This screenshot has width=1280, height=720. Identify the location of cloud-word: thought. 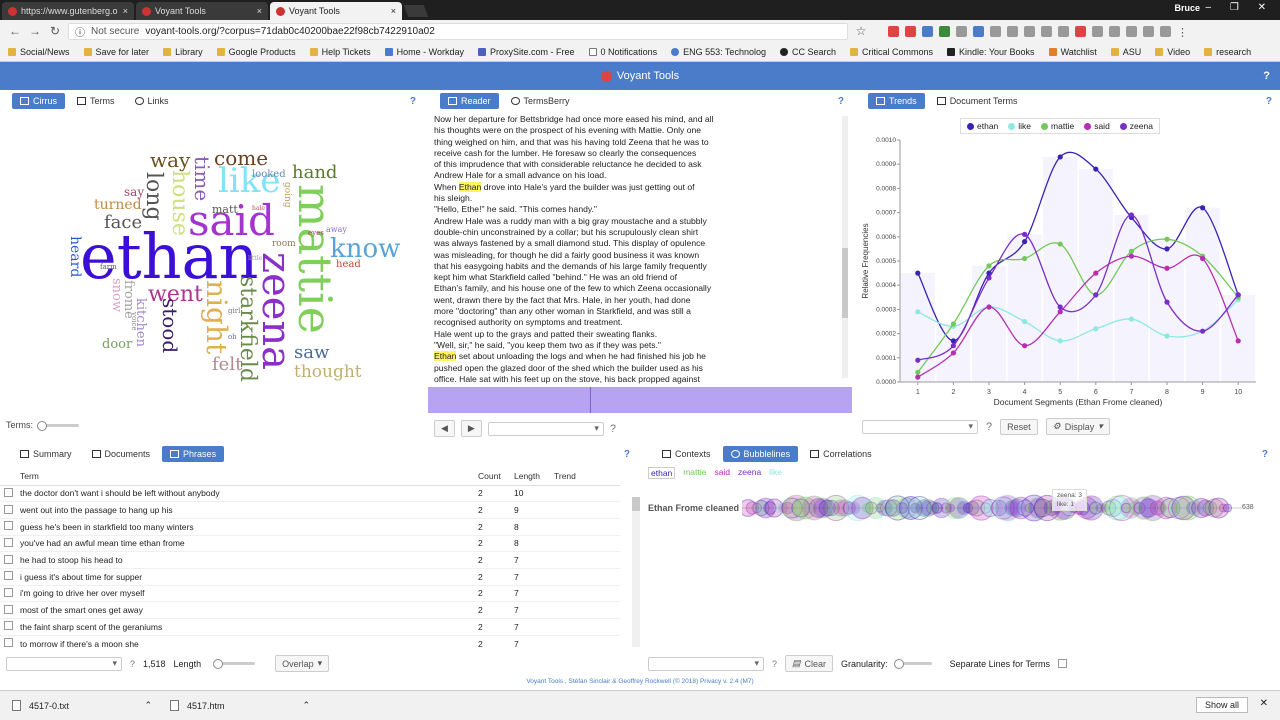
(328, 372).